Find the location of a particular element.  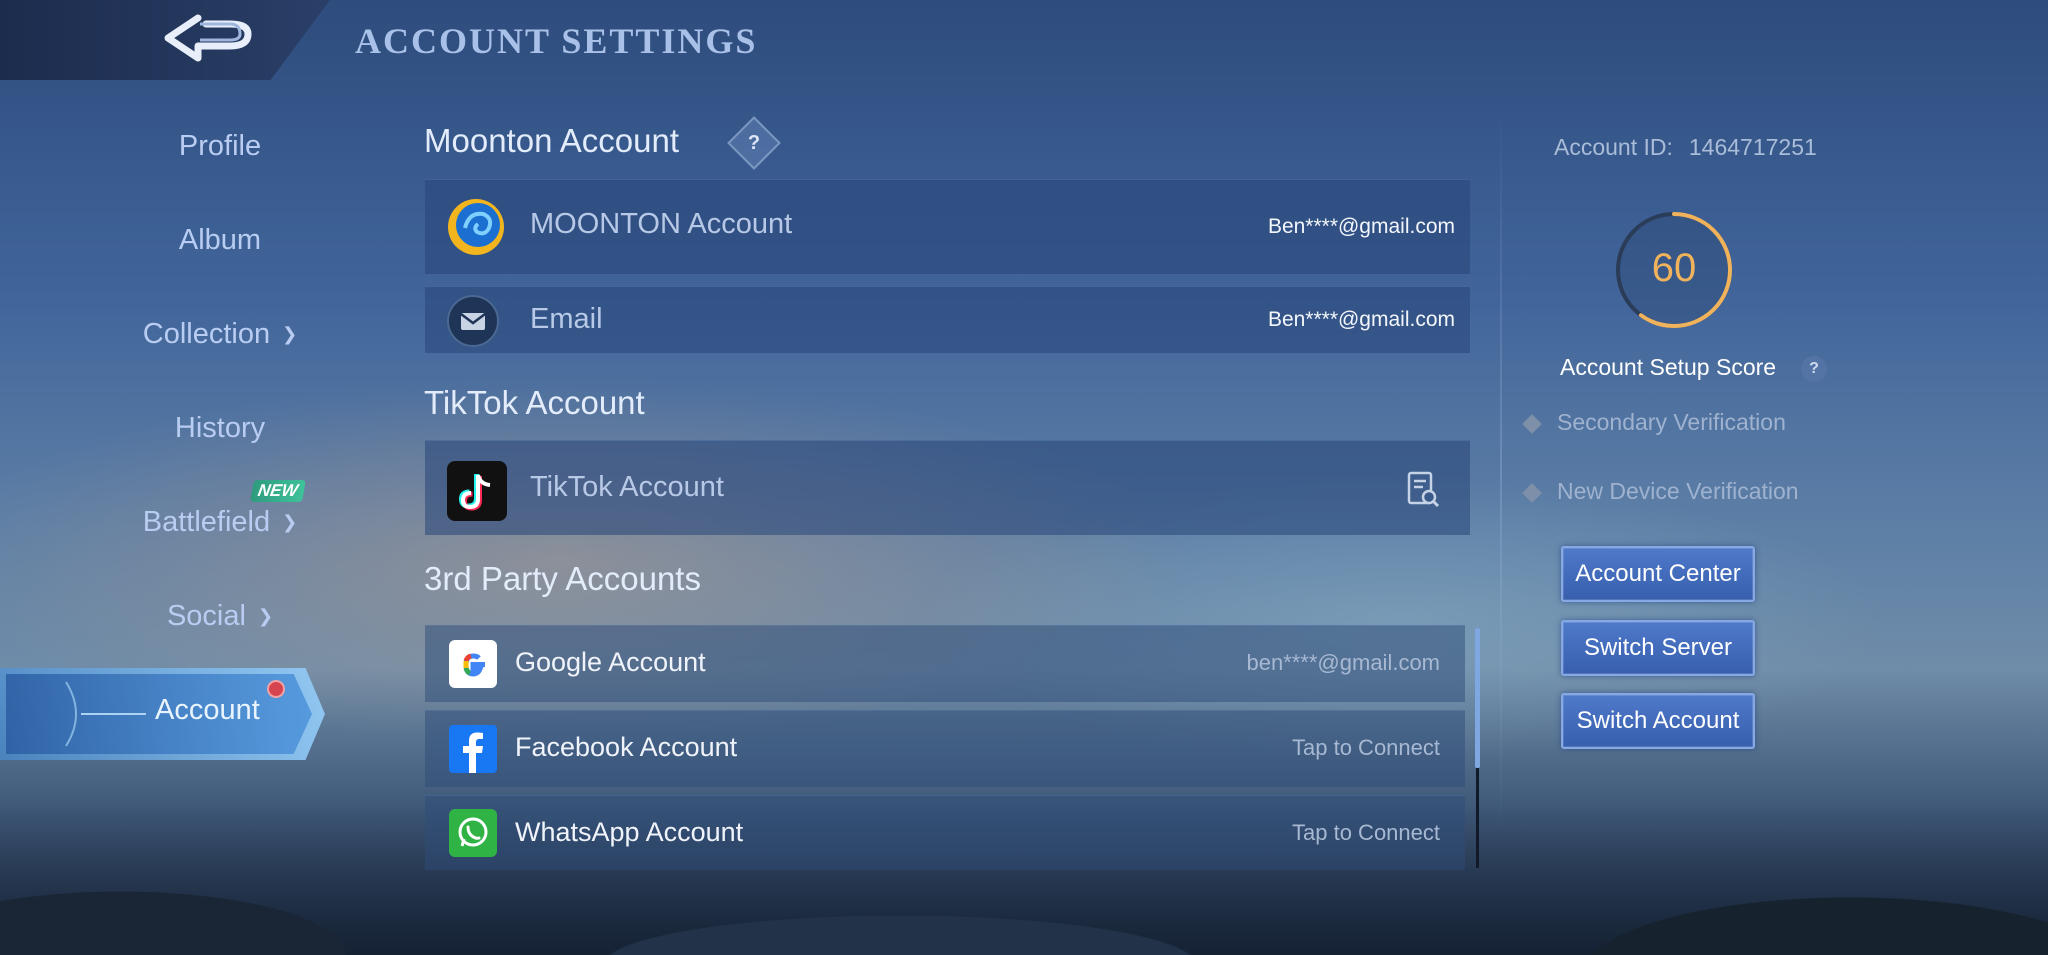

row-label: Facebook Account is located at coordinates (626, 747).